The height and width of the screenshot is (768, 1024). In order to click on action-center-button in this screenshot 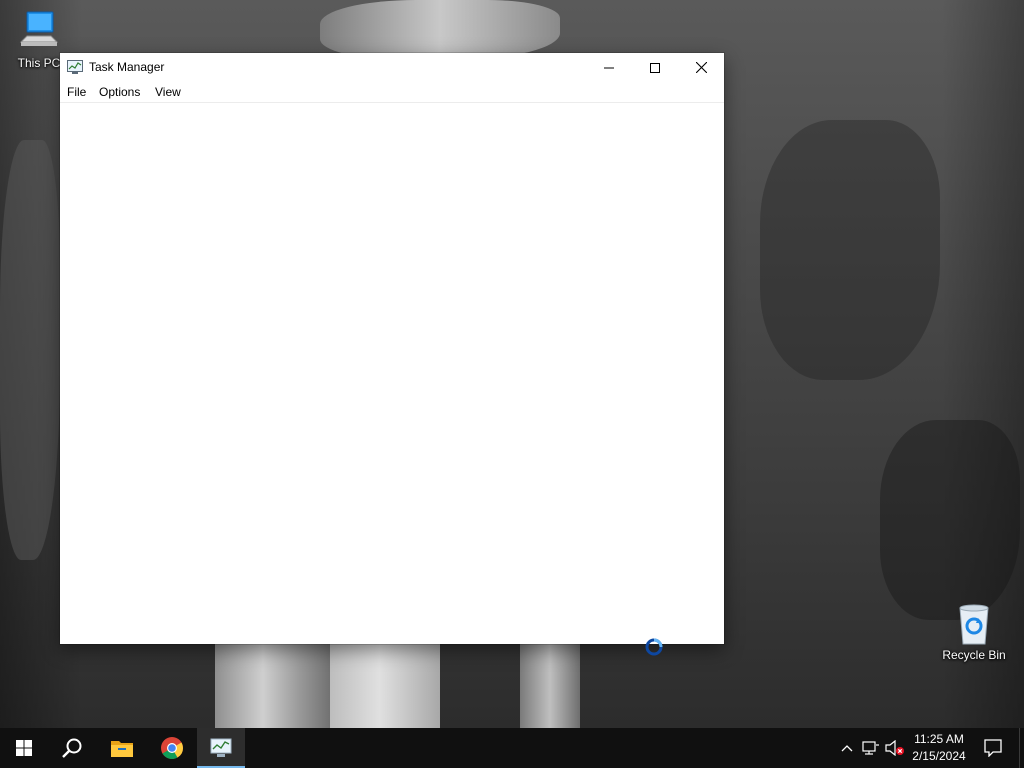, I will do `click(993, 748)`.